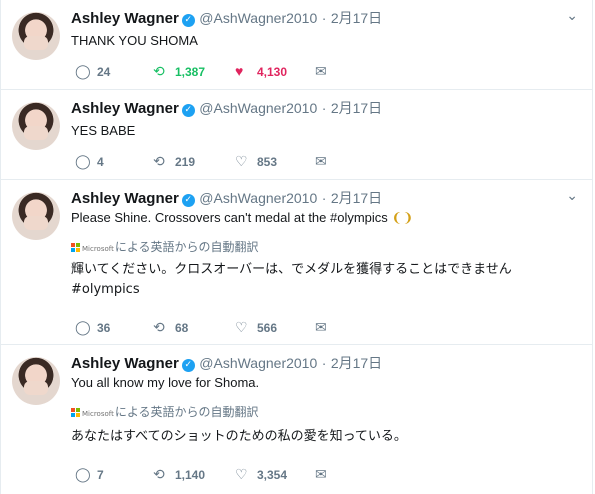 Image resolution: width=595 pixels, height=494 pixels. I want to click on like-count: 566, so click(267, 328).